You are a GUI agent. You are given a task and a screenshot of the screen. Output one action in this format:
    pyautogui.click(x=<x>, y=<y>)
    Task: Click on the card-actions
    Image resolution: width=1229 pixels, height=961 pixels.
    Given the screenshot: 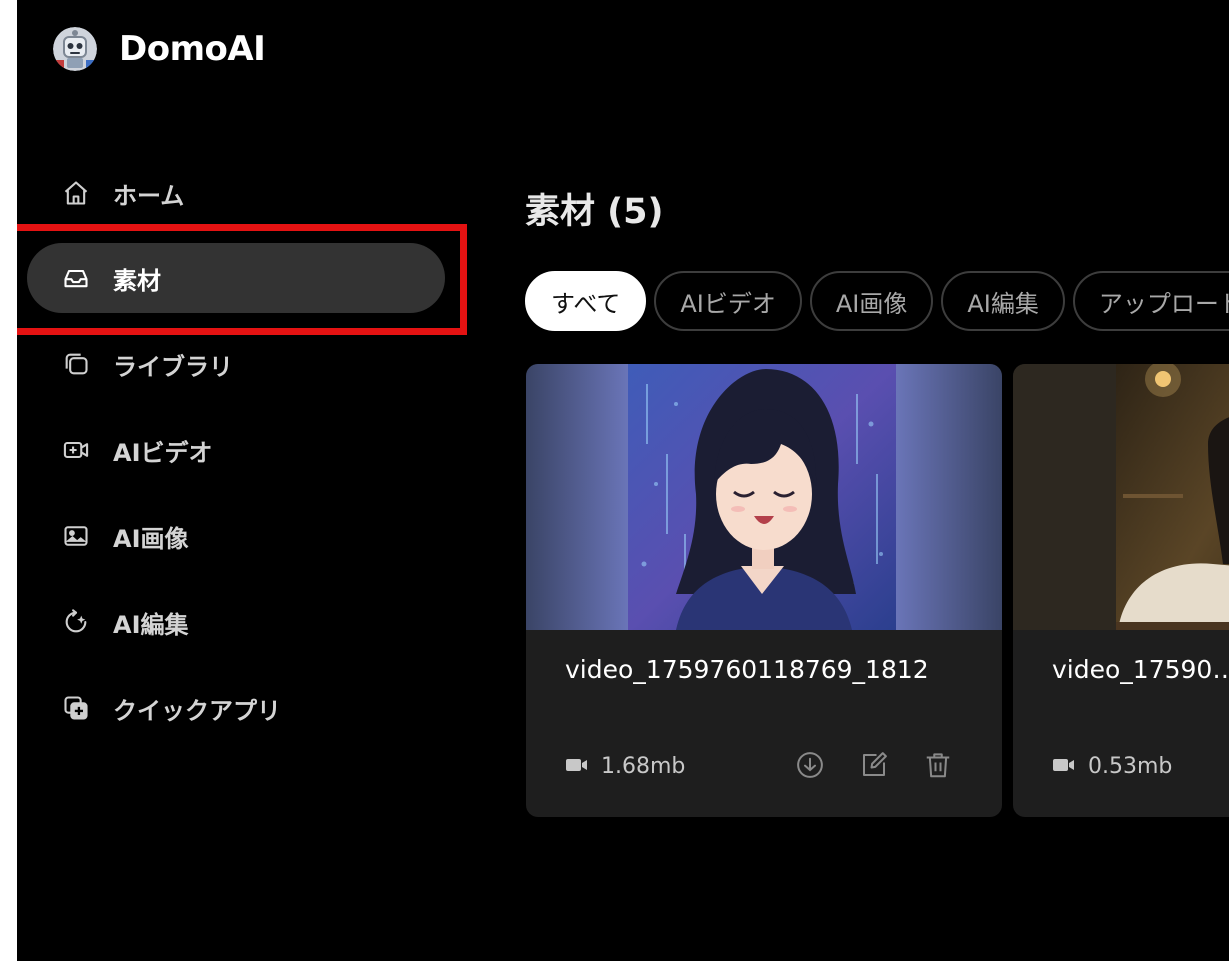 What is the action you would take?
    pyautogui.click(x=874, y=765)
    